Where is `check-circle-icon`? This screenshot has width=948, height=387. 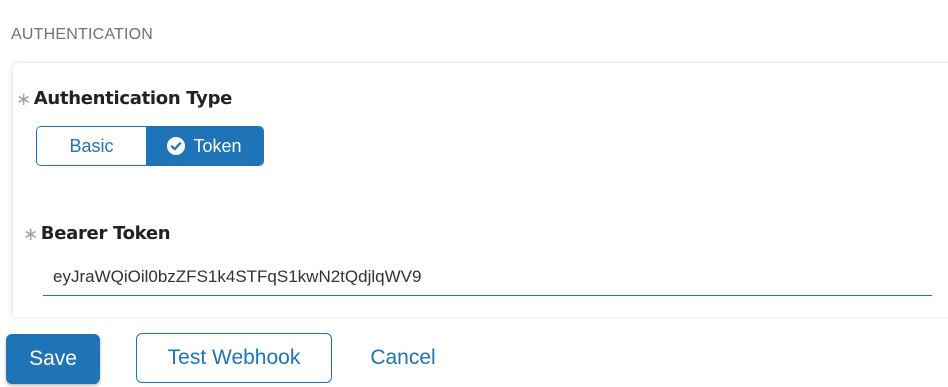 check-circle-icon is located at coordinates (176, 146).